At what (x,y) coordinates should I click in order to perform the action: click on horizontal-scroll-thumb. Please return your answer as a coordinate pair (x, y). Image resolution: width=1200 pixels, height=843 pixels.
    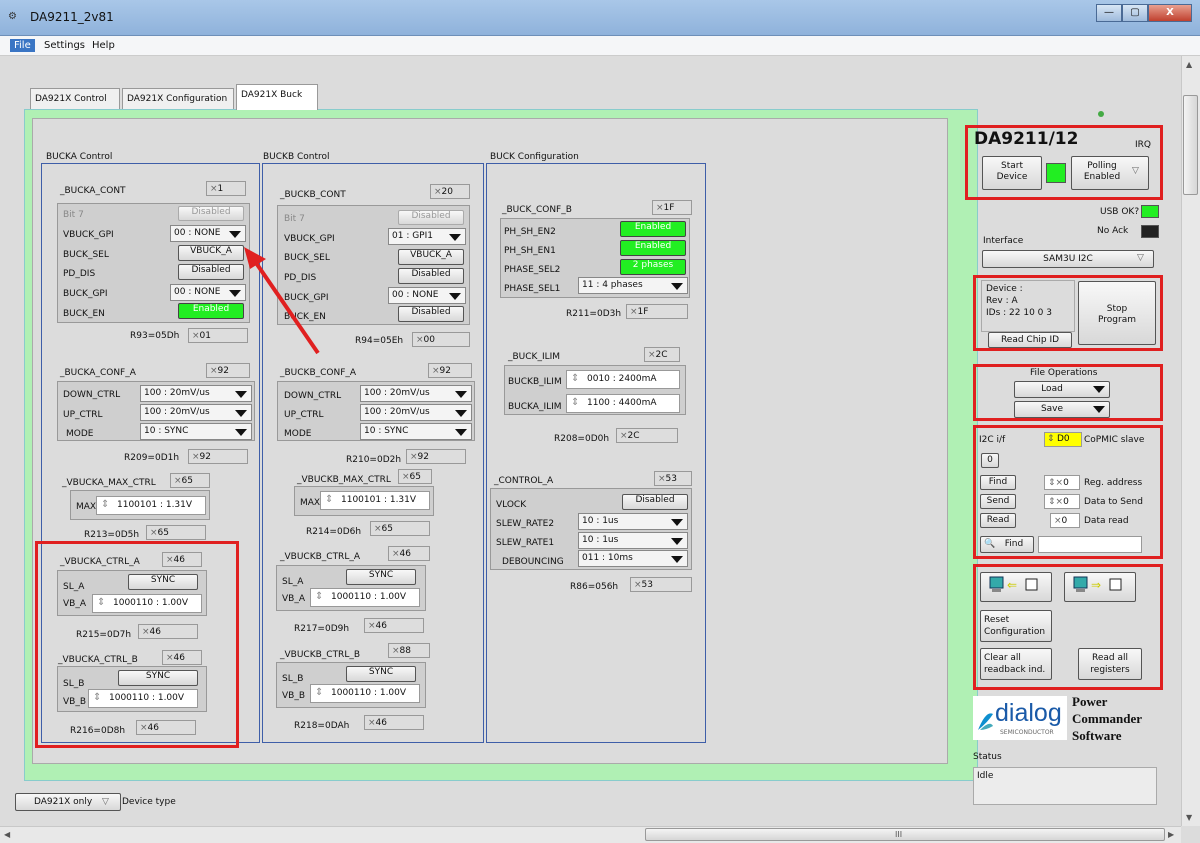
    Looking at the image, I should click on (905, 834).